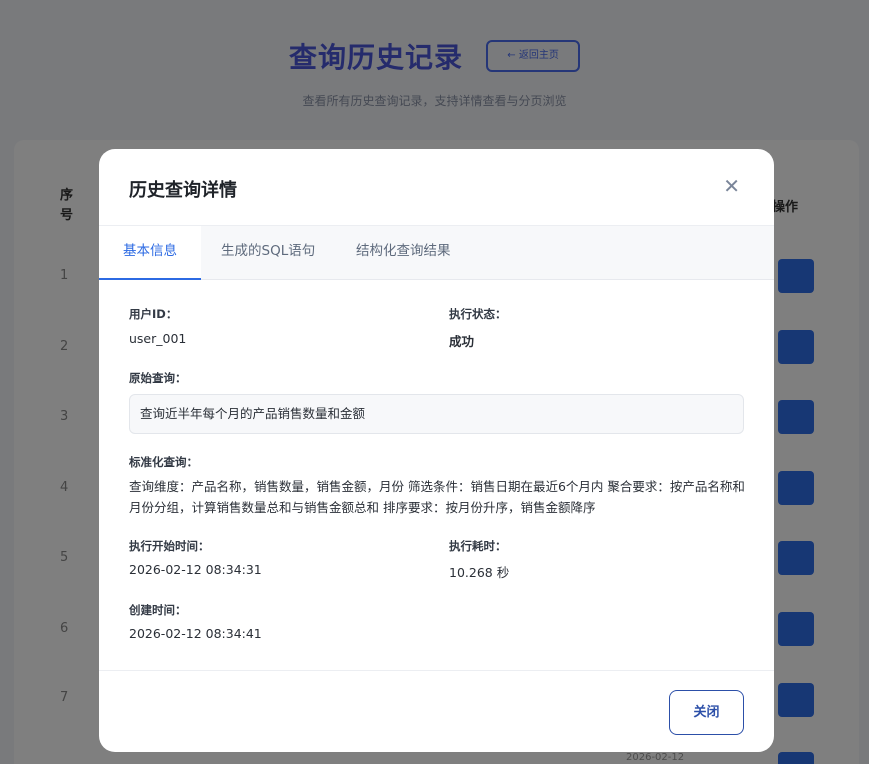 The width and height of the screenshot is (869, 764). Describe the element at coordinates (195, 633) in the screenshot. I see `created-time-value: 2026-02-12 08:34:41` at that location.